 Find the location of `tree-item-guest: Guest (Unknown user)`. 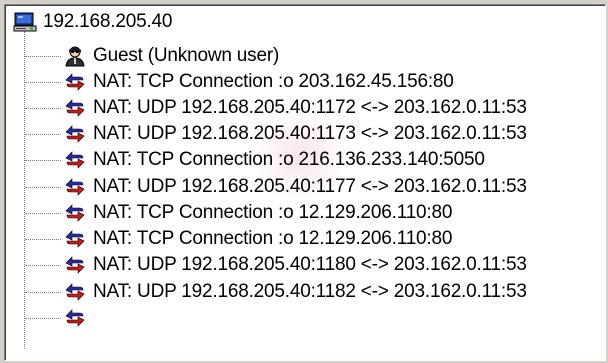

tree-item-guest: Guest (Unknown user) is located at coordinates (171, 56).